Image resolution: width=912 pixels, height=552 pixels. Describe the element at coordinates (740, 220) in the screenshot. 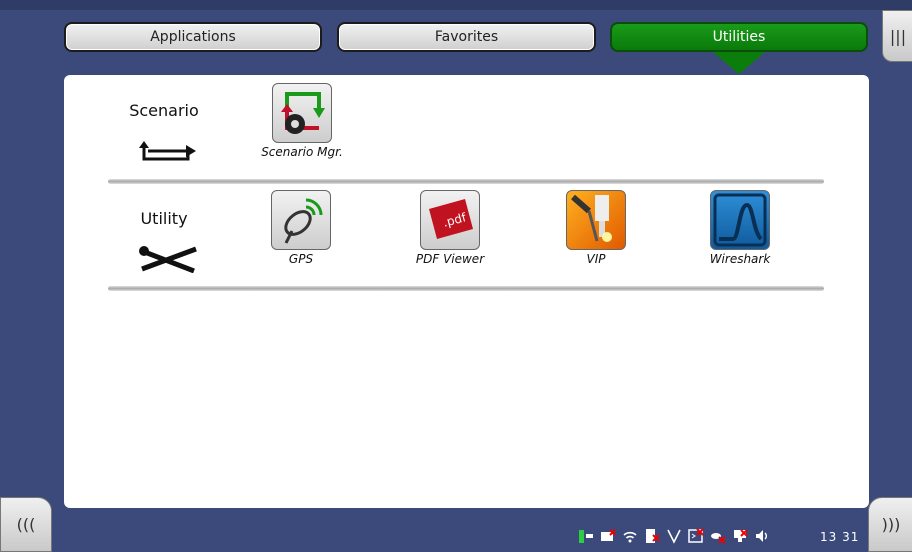

I see `wireshark-fin-icon` at that location.